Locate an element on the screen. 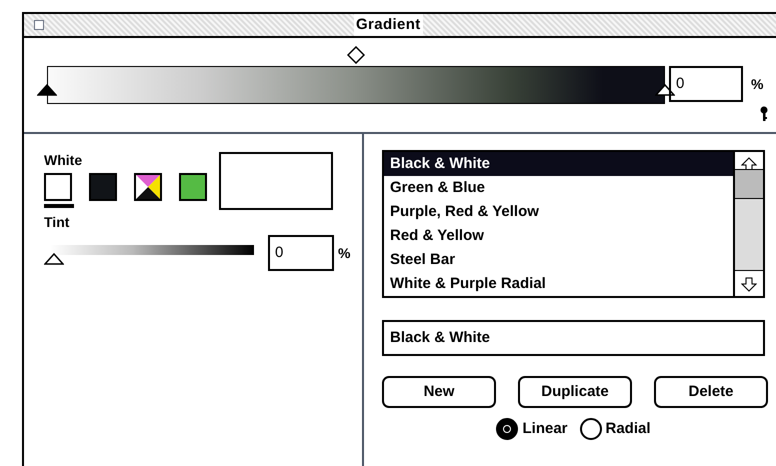  window-title: Gradient is located at coordinates (388, 25).